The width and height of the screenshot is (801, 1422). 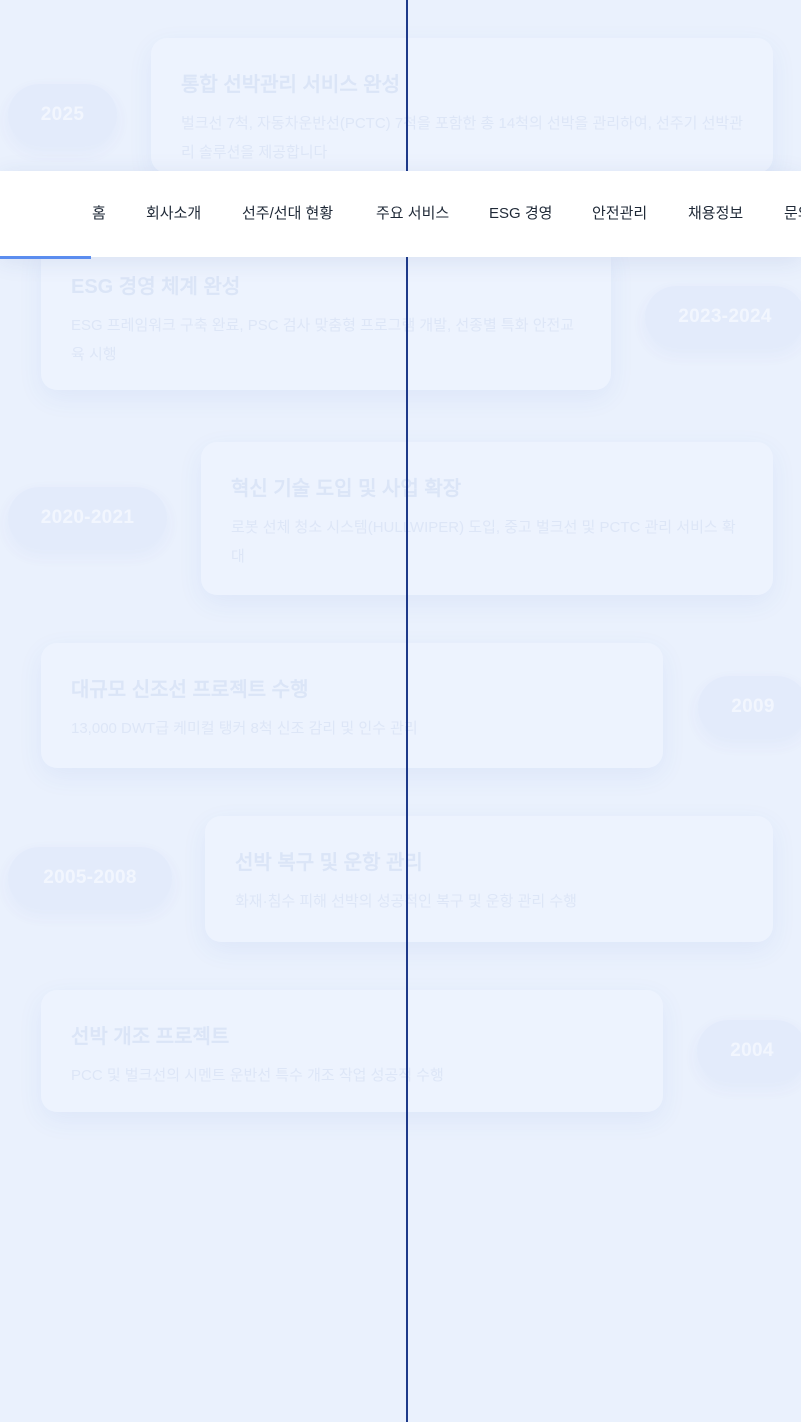 I want to click on timeline-title: 선박 개조 프로젝트, so click(x=150, y=1037).